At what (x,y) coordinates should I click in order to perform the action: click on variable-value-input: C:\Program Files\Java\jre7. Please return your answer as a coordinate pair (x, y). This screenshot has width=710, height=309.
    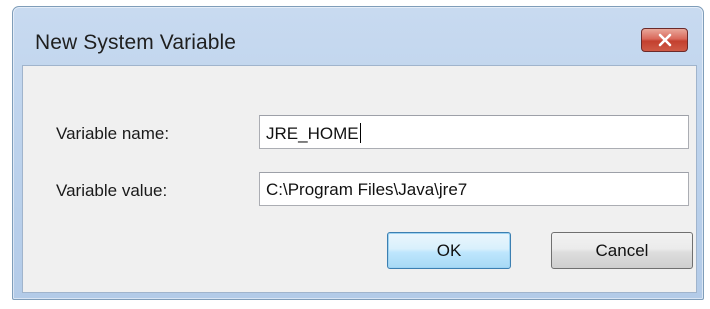
    Looking at the image, I should click on (474, 189).